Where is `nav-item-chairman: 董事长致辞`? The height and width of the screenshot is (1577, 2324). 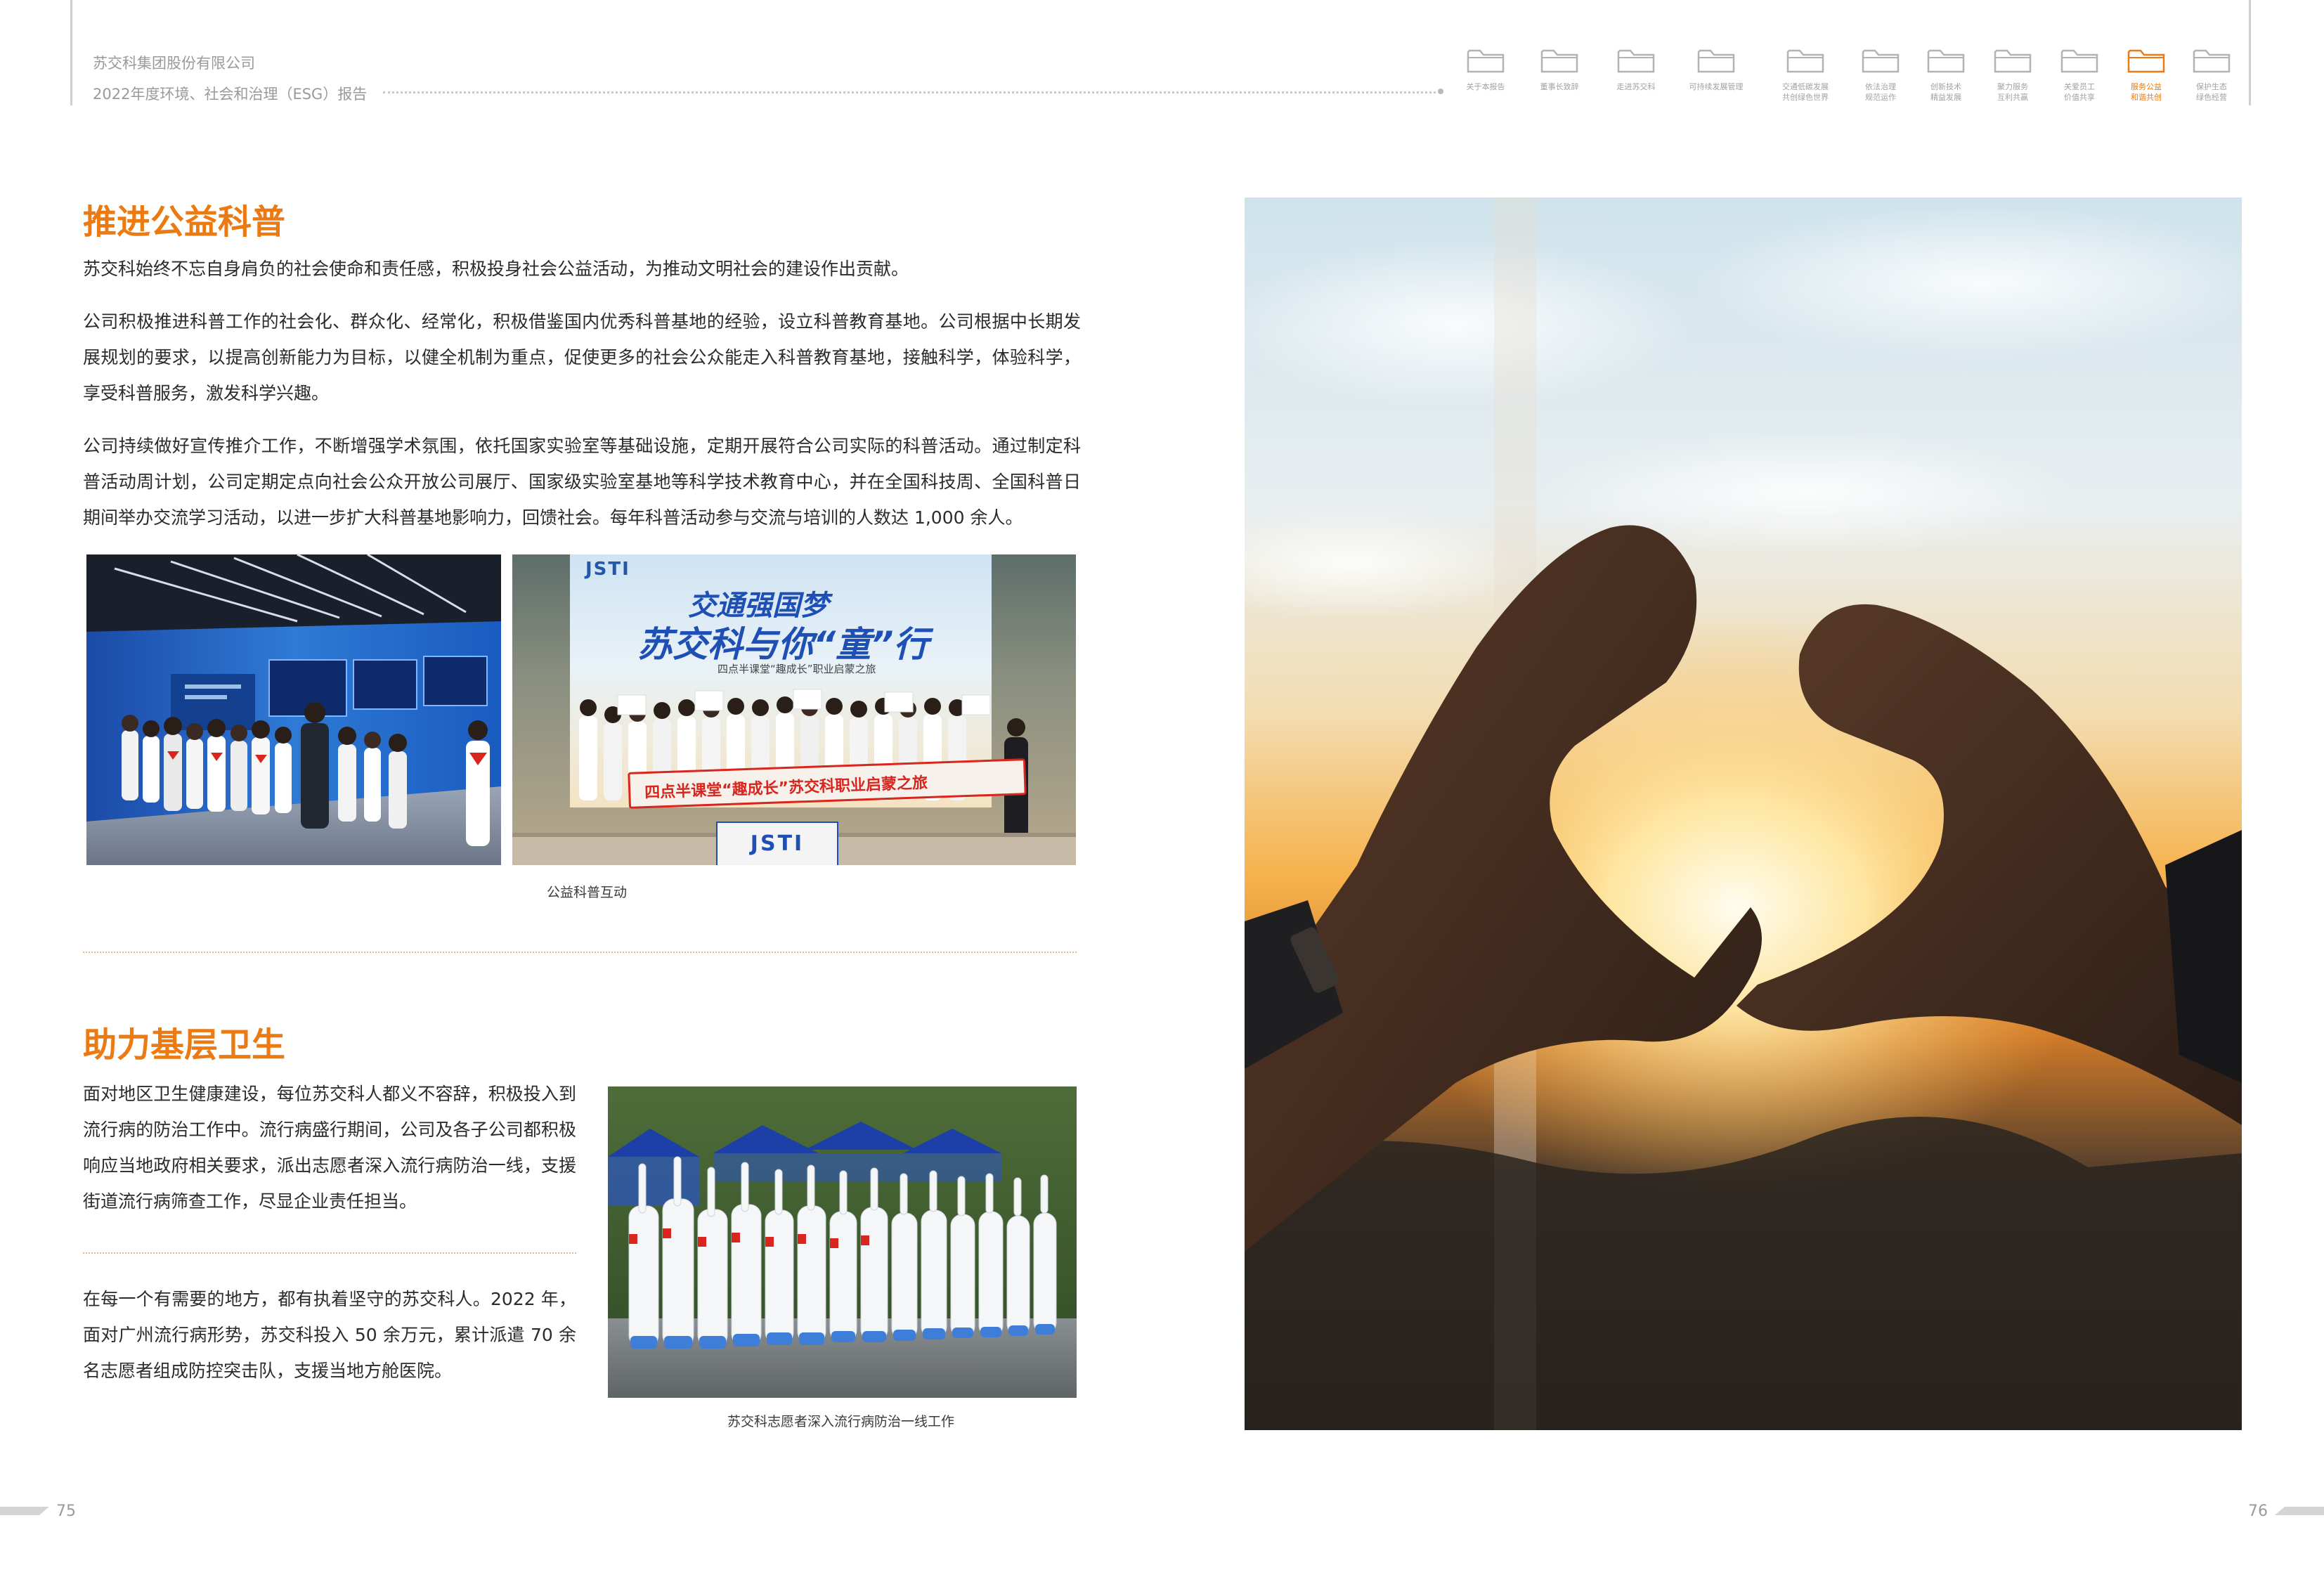
nav-item-chairman: 董事长致辞 is located at coordinates (1560, 69).